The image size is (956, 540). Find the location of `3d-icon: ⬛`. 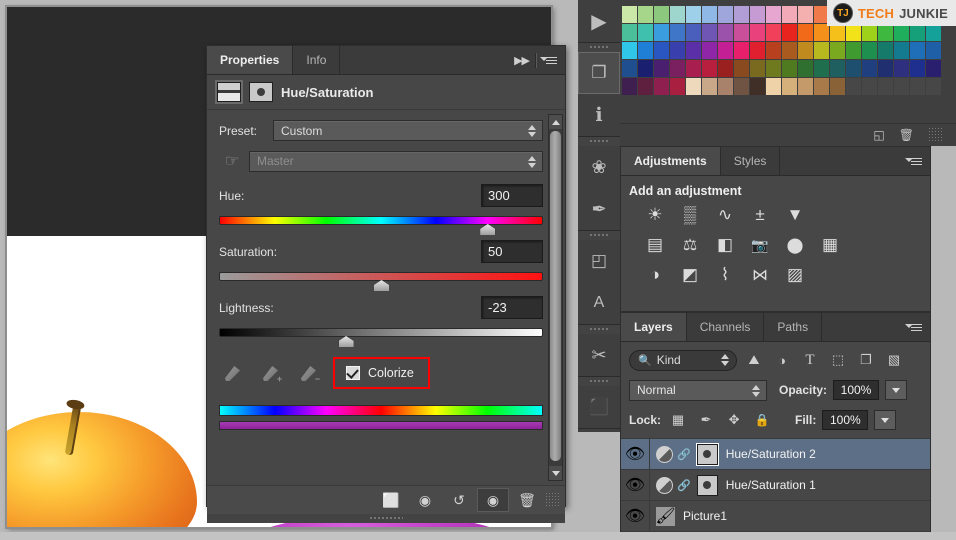

3d-icon: ⬛ is located at coordinates (599, 407).